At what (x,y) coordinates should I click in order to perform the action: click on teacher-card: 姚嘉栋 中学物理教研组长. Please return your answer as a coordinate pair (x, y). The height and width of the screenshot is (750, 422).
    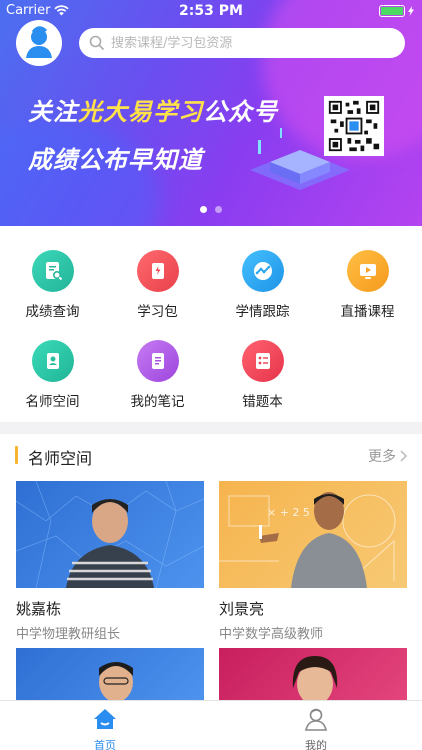
    Looking at the image, I should click on (110, 561).